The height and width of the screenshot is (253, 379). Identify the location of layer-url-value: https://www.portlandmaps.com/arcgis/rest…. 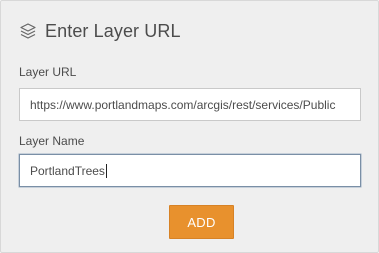
(183, 104).